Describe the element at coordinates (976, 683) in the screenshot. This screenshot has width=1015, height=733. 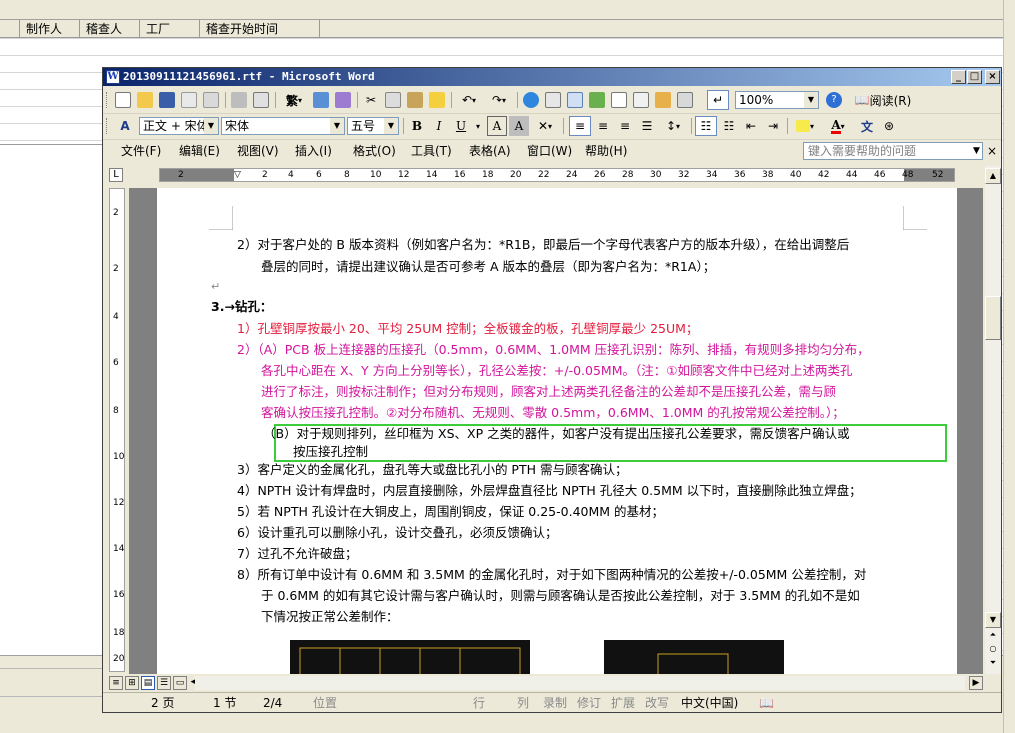
I see `scroll-right-icon: ▶` at that location.